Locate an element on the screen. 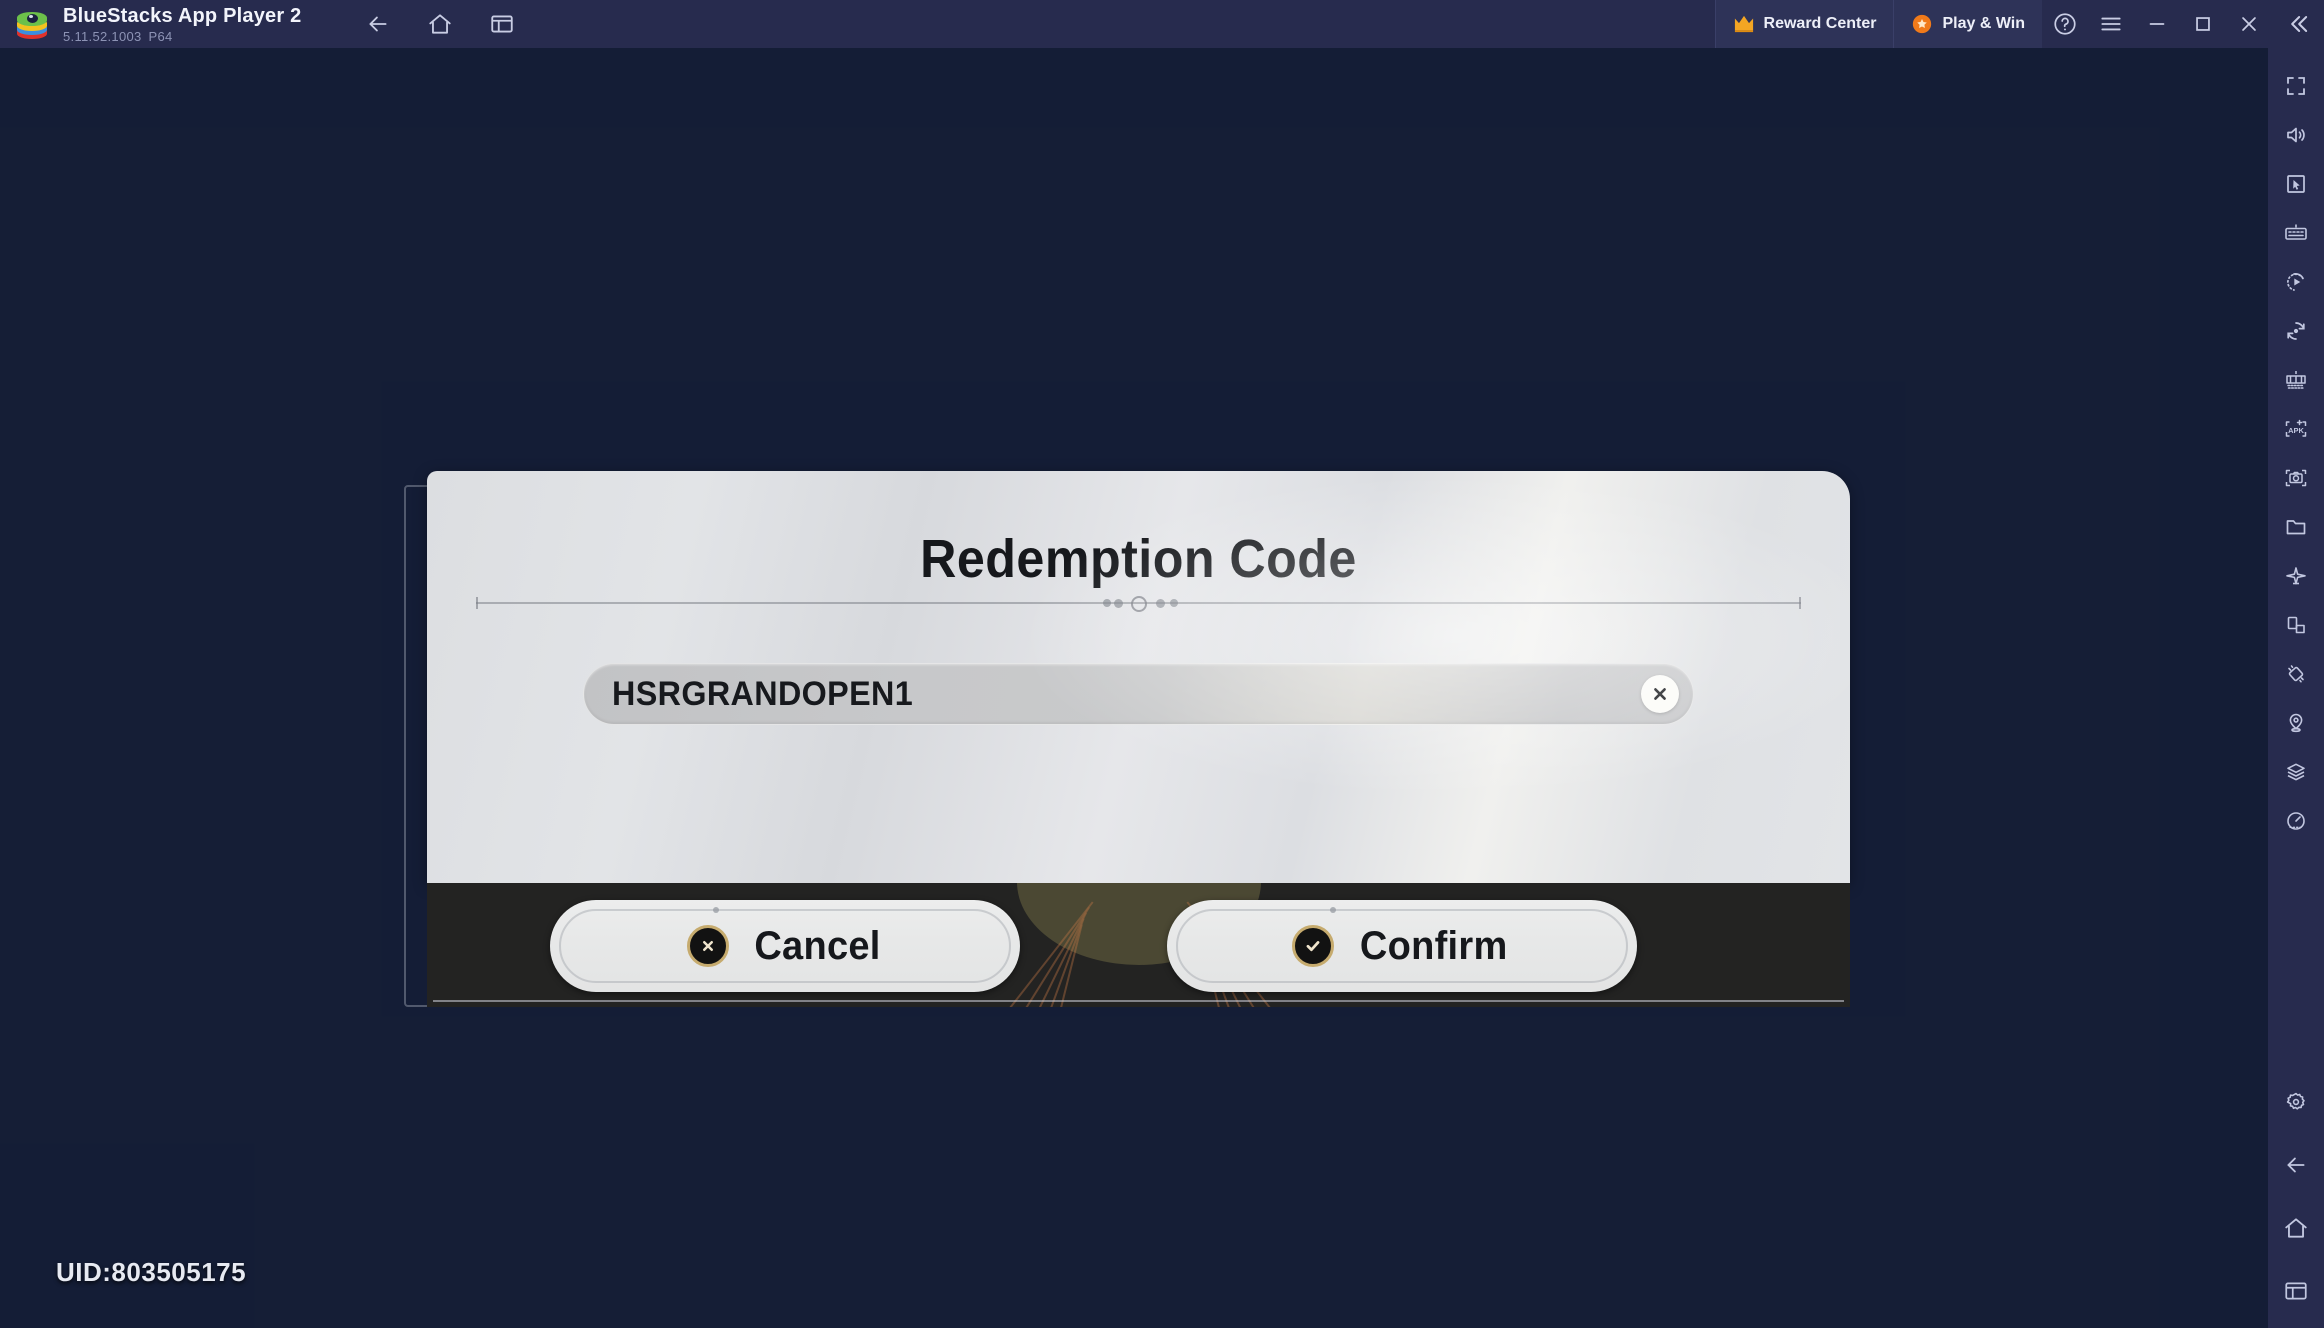 The image size is (2324, 1328). keyboard-icon is located at coordinates (2296, 233).